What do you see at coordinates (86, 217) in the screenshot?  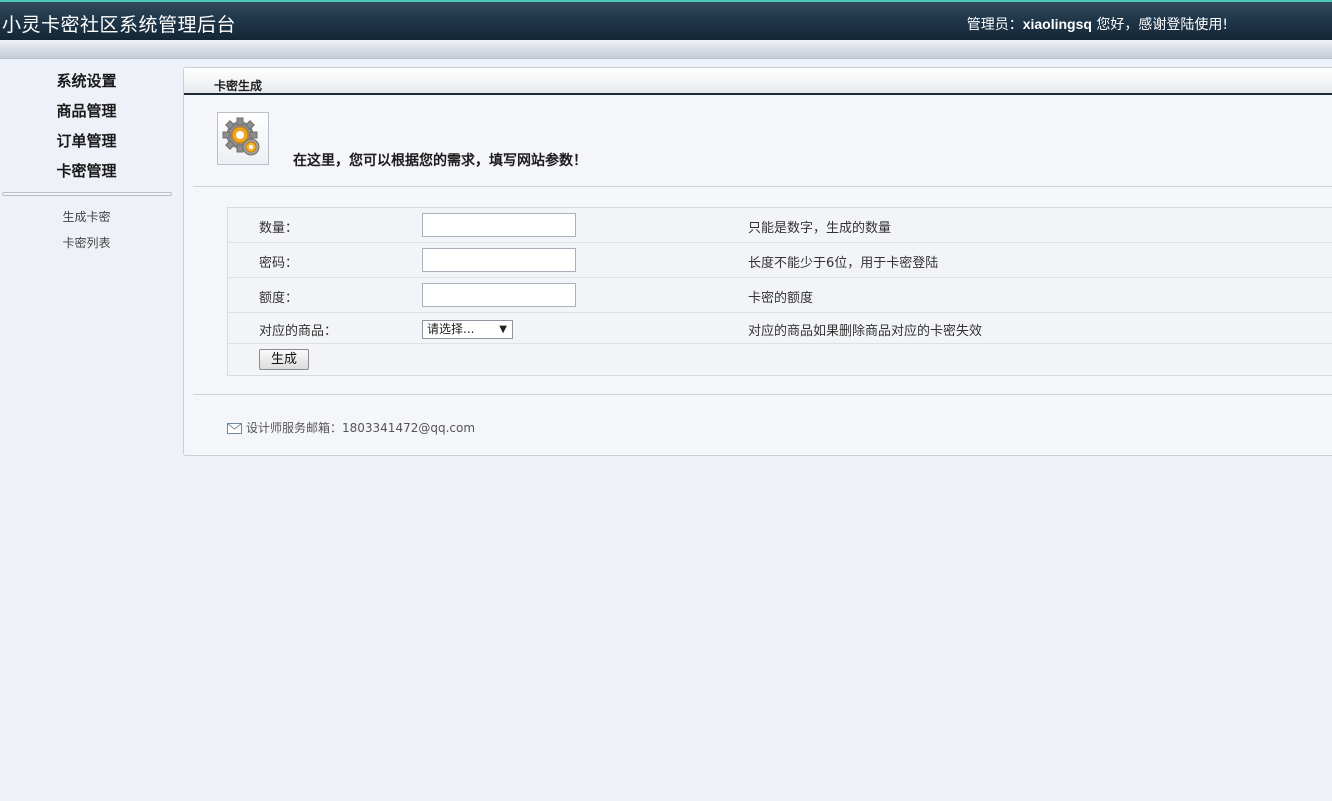 I see `sidebar-subitem-generate-cards: 生成卡密` at bounding box center [86, 217].